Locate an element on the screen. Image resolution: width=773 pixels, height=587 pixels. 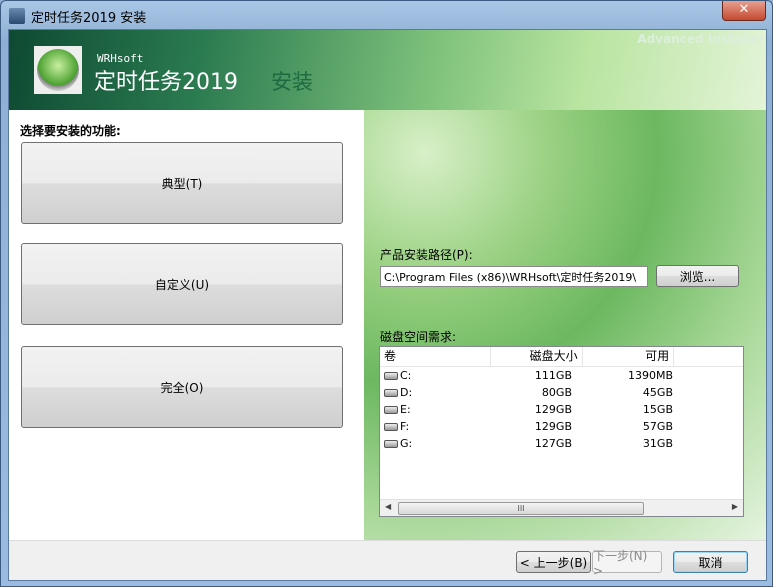
scroll-thumb: III is located at coordinates (521, 508).